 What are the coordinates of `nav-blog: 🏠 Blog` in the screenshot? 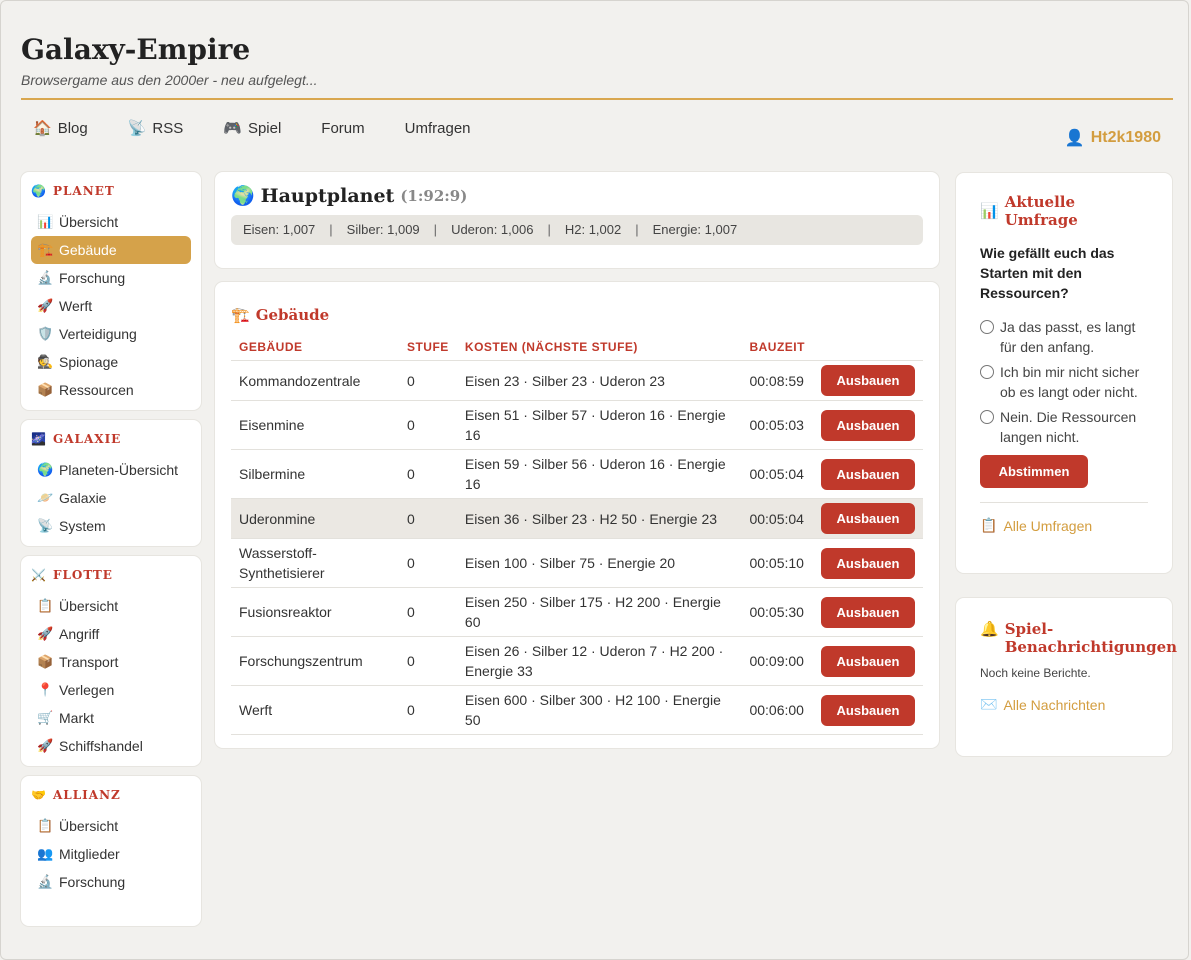 It's located at (60, 128).